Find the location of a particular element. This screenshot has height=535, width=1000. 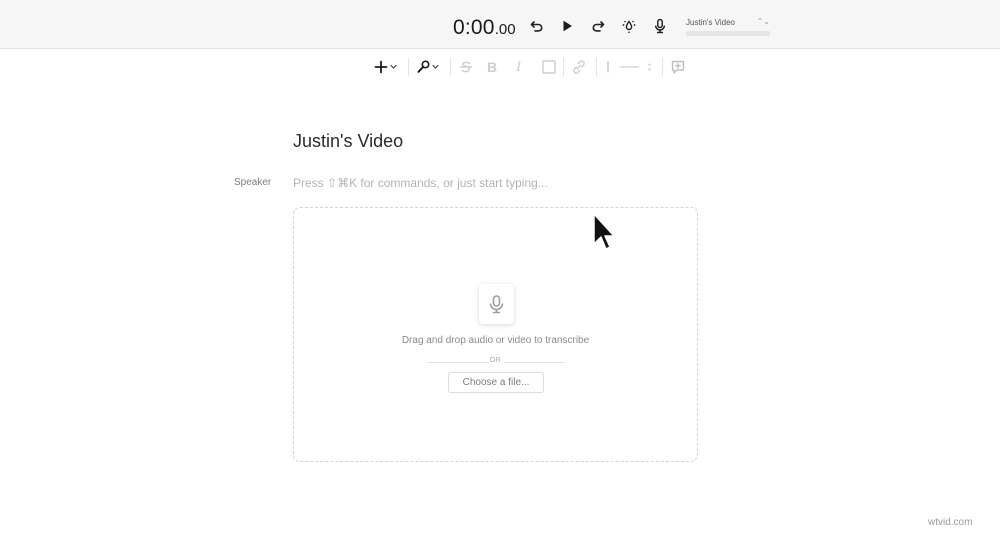

redo-icon is located at coordinates (598, 26).